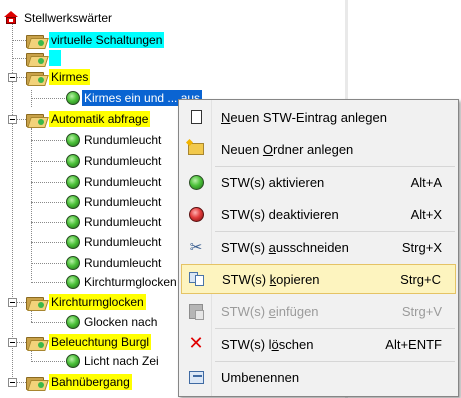  I want to click on menu-item-cut: ✂ STW(s) ausschneiden Strg+X, so click(318, 247).